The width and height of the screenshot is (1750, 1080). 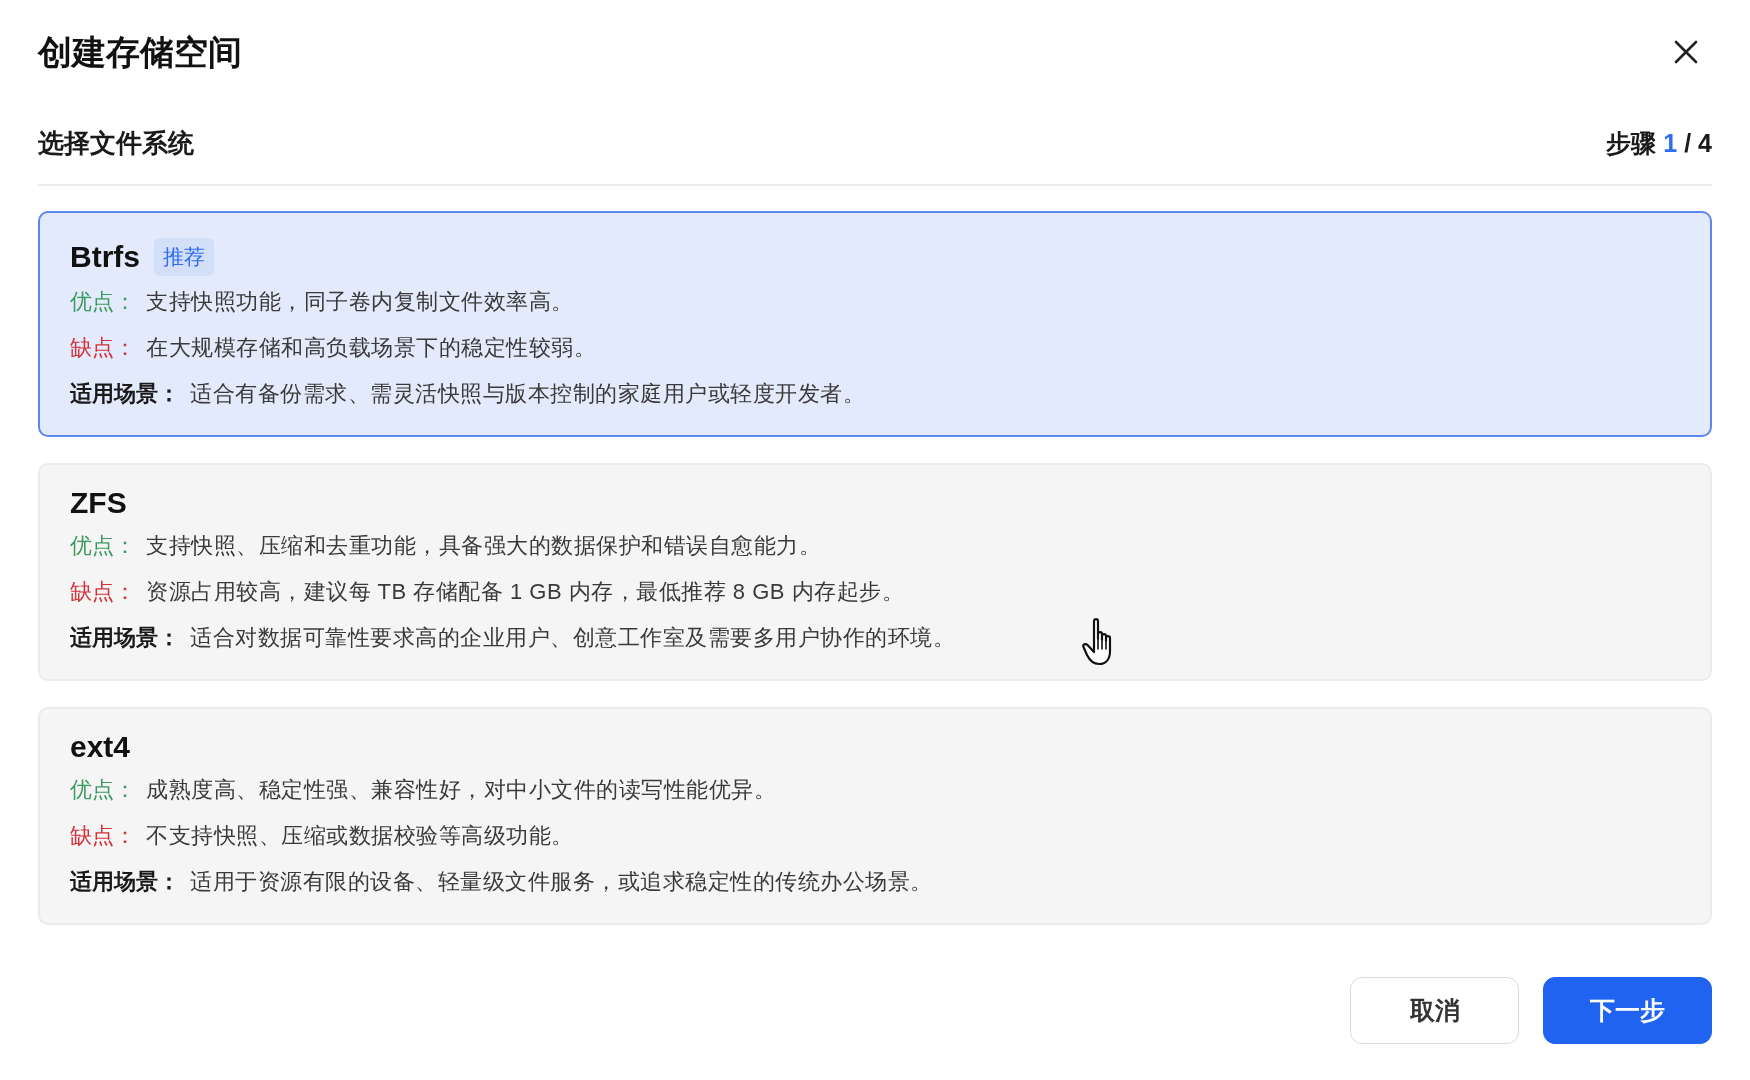 I want to click on recommended-badge: 推荐, so click(x=184, y=257).